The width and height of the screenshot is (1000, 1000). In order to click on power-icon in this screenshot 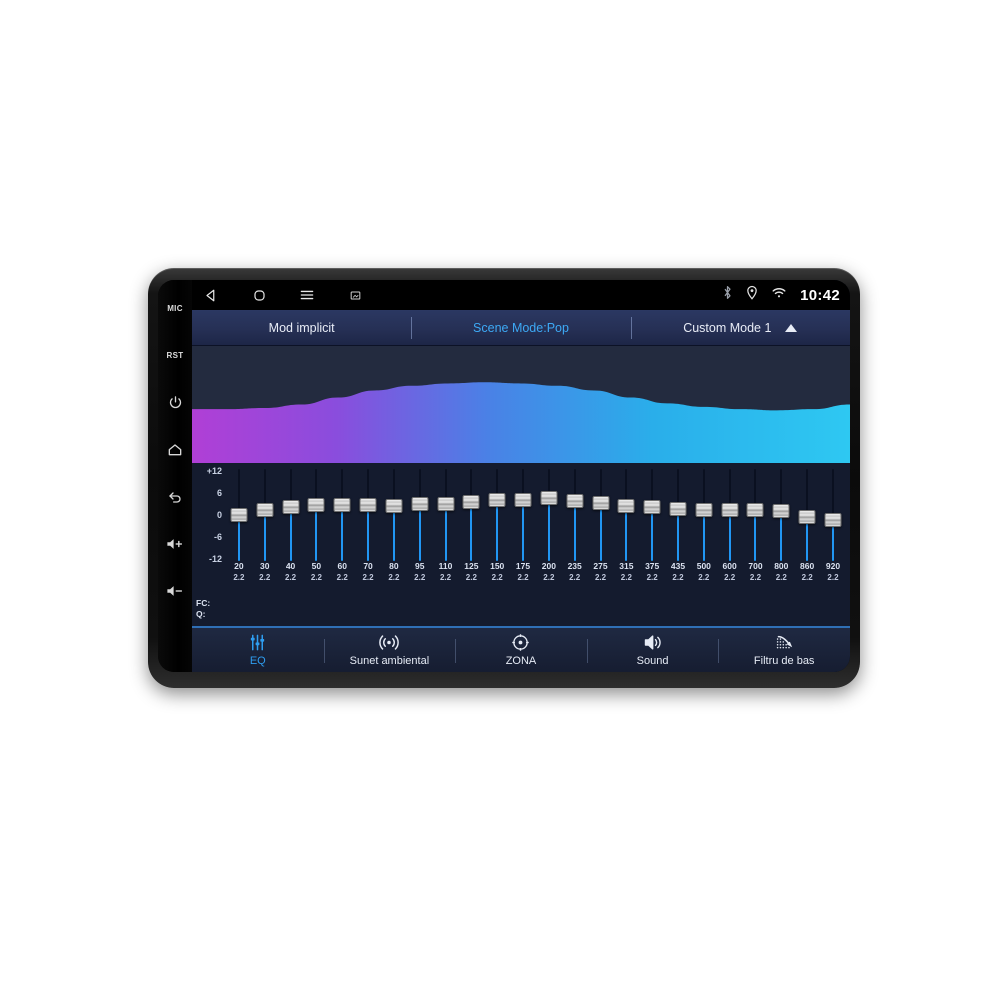, I will do `click(175, 402)`.